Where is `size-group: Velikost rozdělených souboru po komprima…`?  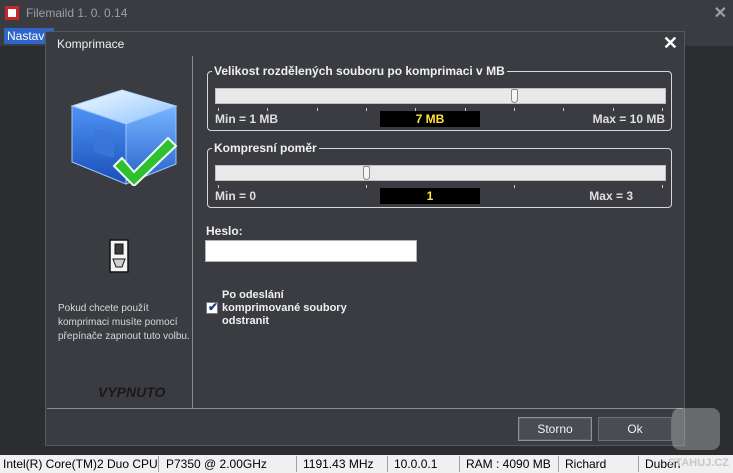 size-group: Velikost rozdělených souboru po komprima… is located at coordinates (439, 97).